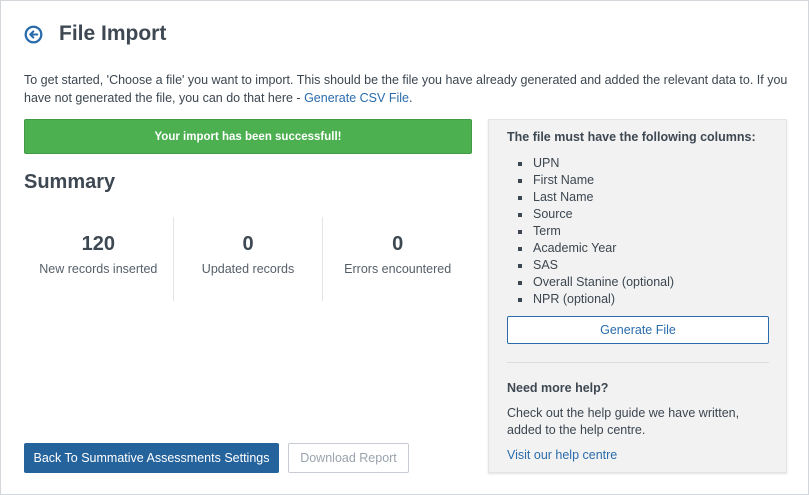 Image resolution: width=809 pixels, height=495 pixels. Describe the element at coordinates (70, 182) in the screenshot. I see `summary-title: Summary` at that location.